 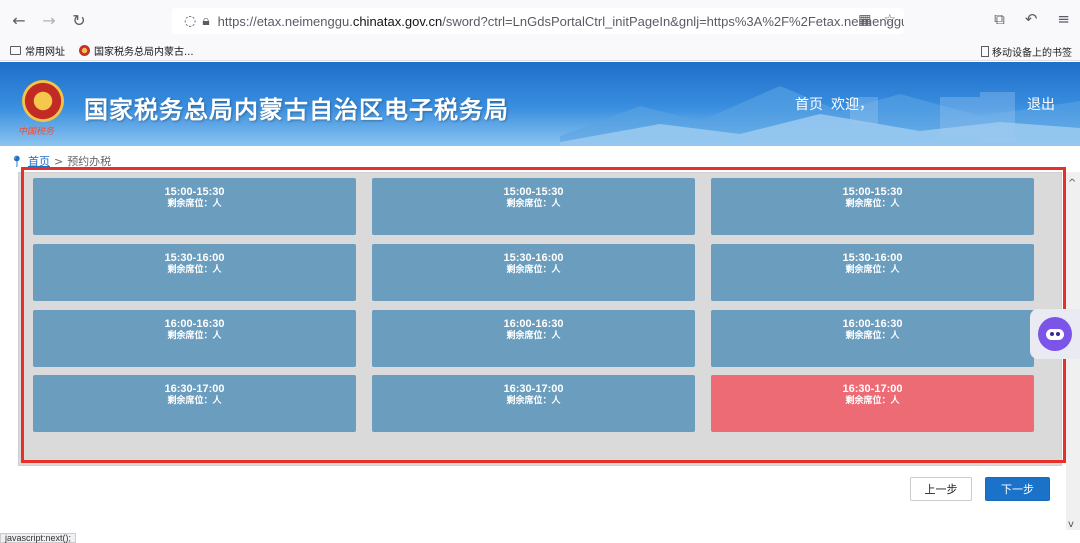 What do you see at coordinates (1071, 524) in the screenshot?
I see `scroll-down-icon: v` at bounding box center [1071, 524].